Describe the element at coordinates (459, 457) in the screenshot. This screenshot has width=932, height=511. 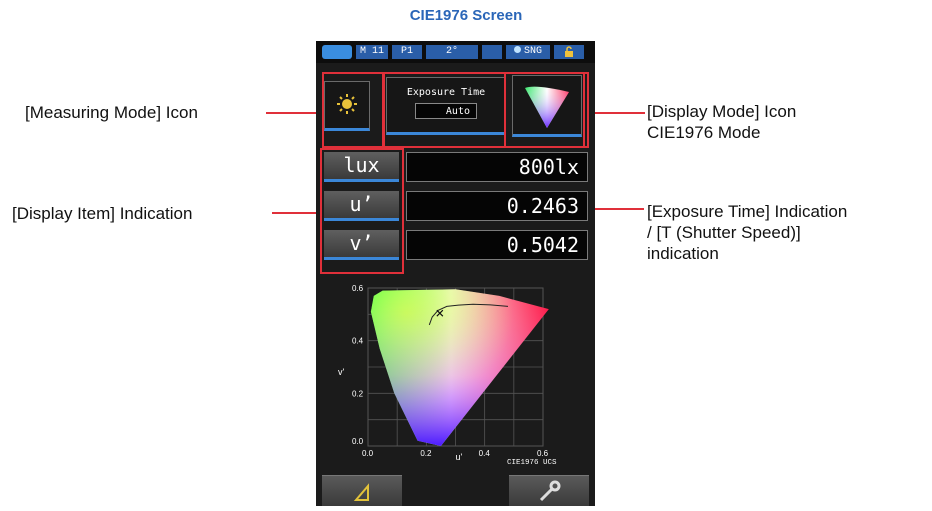
I see `x-axis-label: u'` at that location.